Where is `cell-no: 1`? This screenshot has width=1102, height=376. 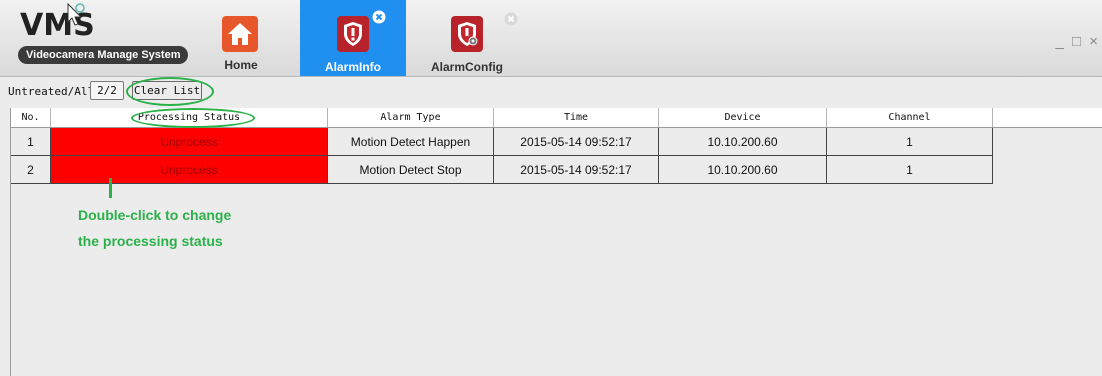
cell-no: 1 is located at coordinates (31, 142).